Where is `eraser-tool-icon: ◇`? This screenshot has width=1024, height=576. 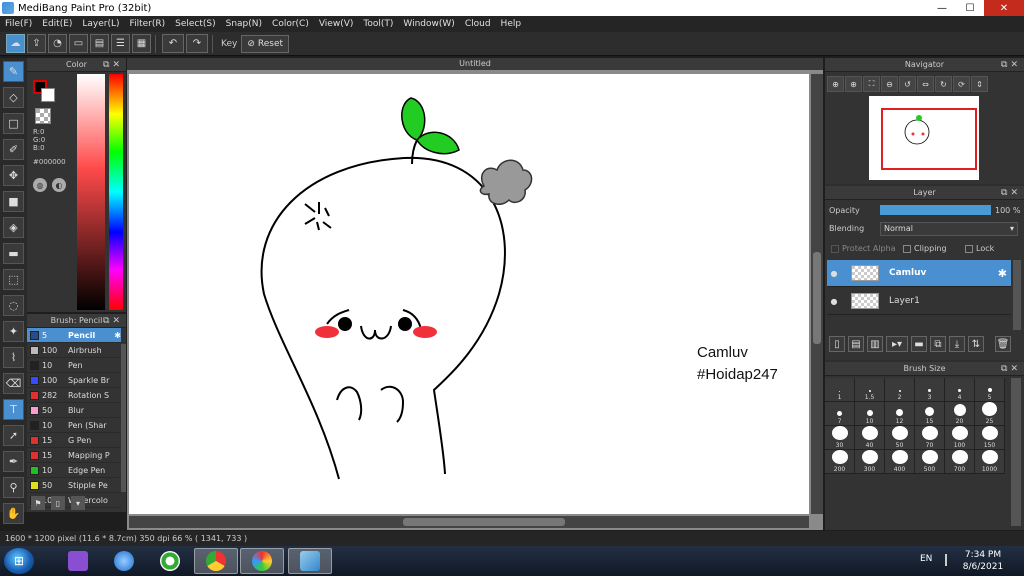
eraser-tool-icon: ◇ is located at coordinates (13, 97).